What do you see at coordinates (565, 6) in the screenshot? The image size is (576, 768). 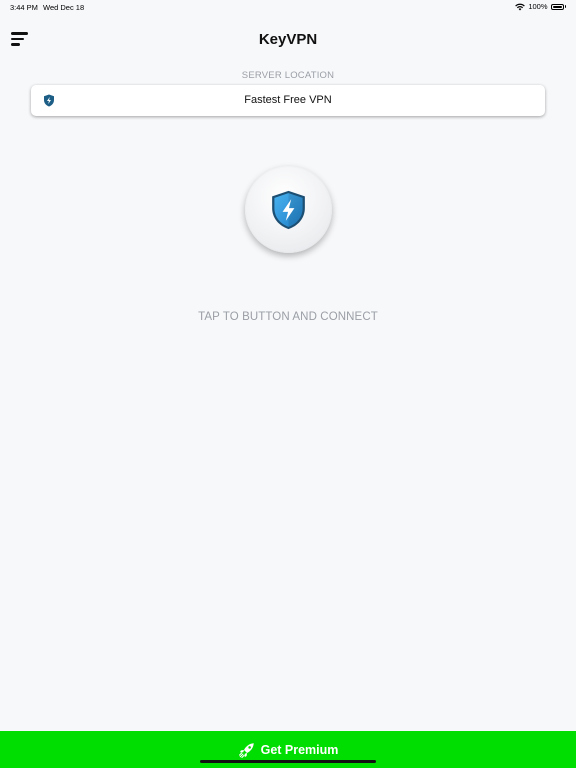 I see `battery-tip` at bounding box center [565, 6].